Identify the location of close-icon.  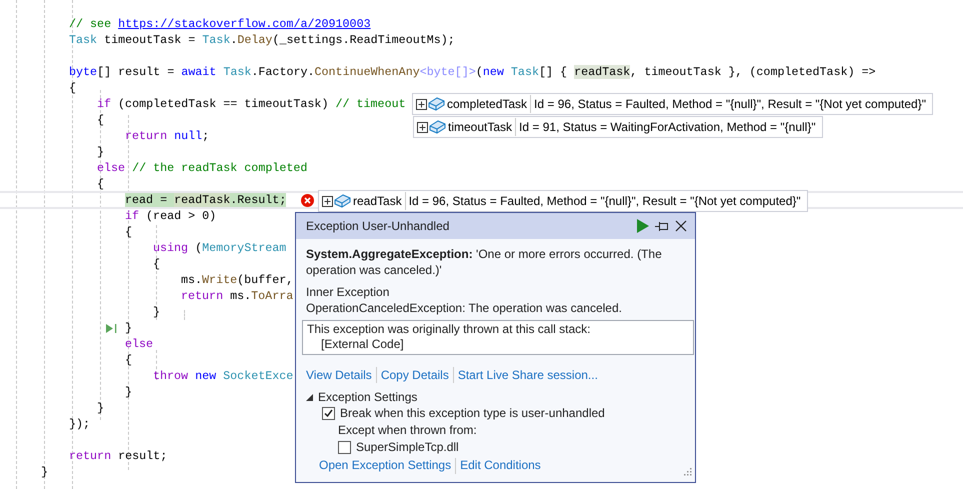
(681, 226).